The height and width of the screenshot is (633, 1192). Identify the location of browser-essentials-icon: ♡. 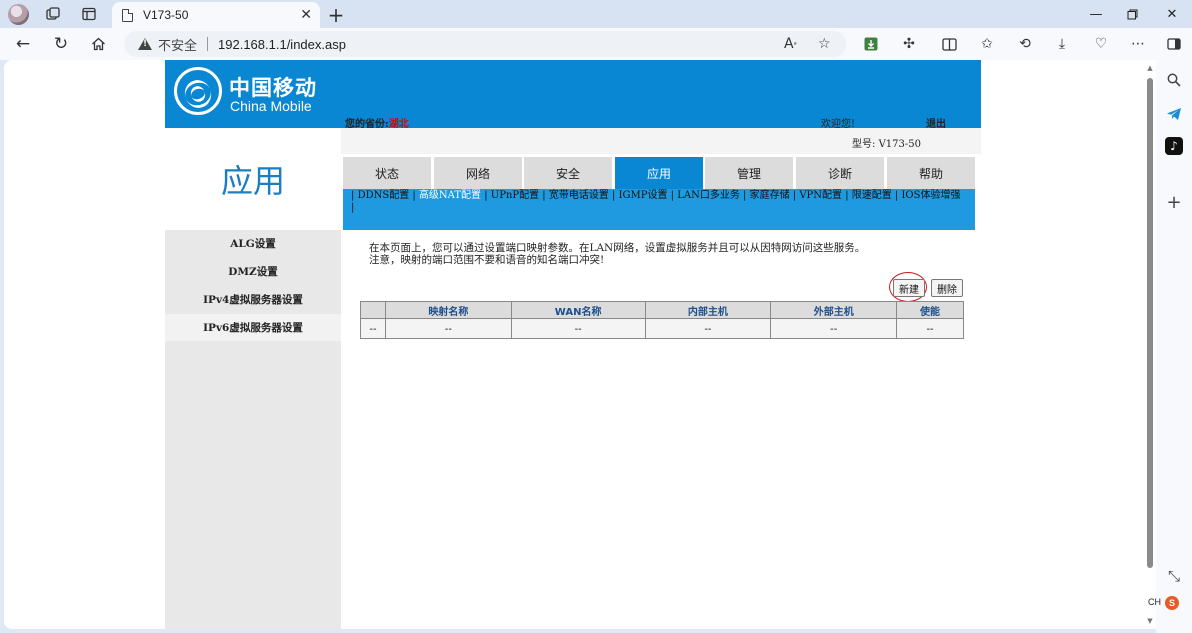
(1101, 44).